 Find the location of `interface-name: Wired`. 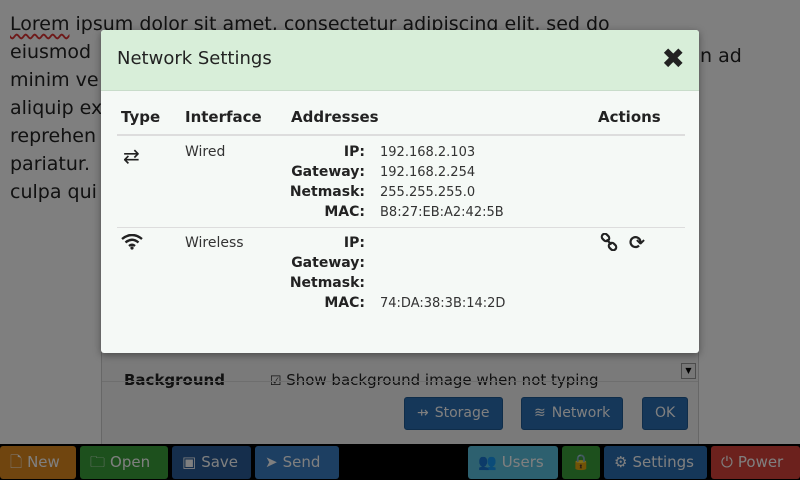

interface-name: Wired is located at coordinates (205, 152).